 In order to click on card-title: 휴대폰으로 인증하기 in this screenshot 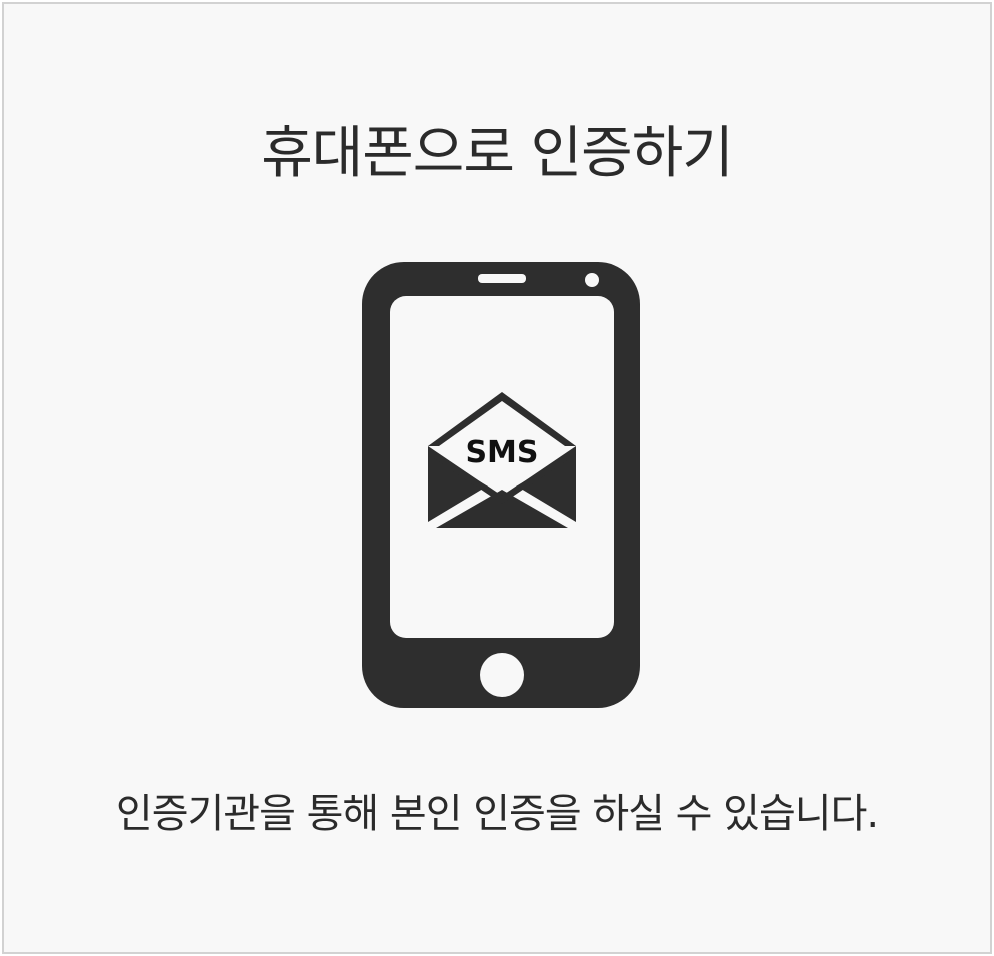, I will do `click(497, 153)`.